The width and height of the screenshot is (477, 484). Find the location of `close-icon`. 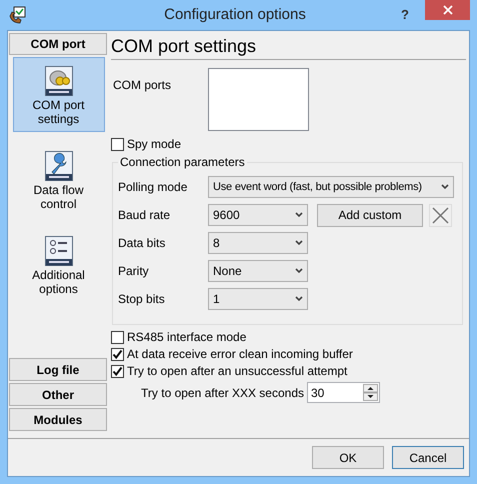

close-icon is located at coordinates (447, 10).